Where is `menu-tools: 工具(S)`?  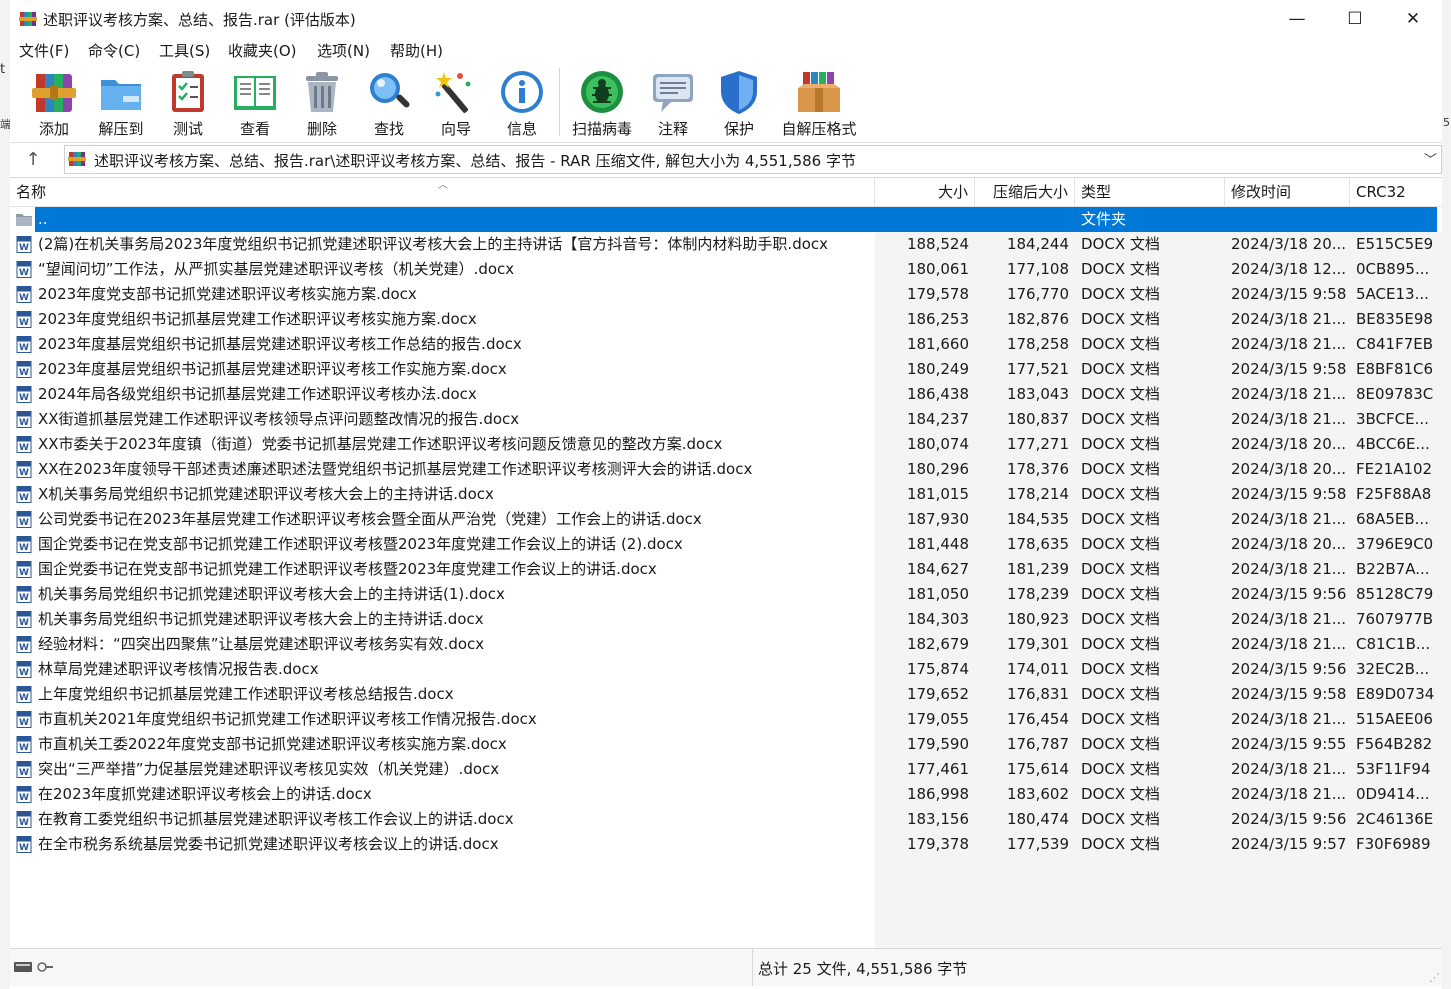
menu-tools: 工具(S) is located at coordinates (184, 50).